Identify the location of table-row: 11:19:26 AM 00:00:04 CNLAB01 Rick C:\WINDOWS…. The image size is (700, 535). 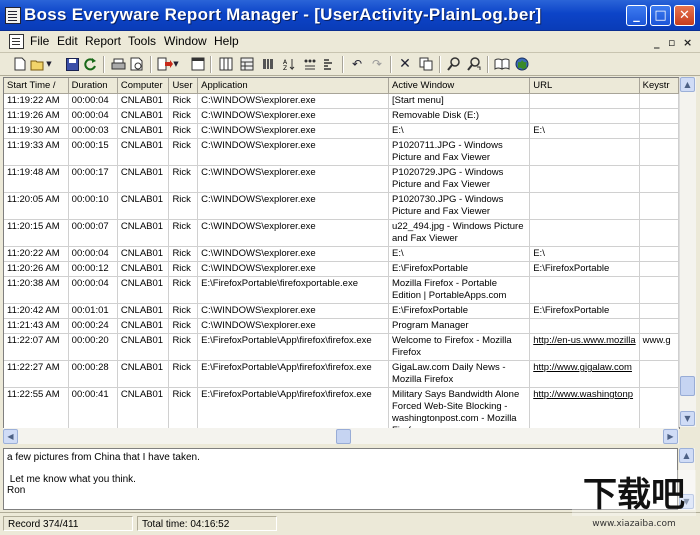
(341, 116).